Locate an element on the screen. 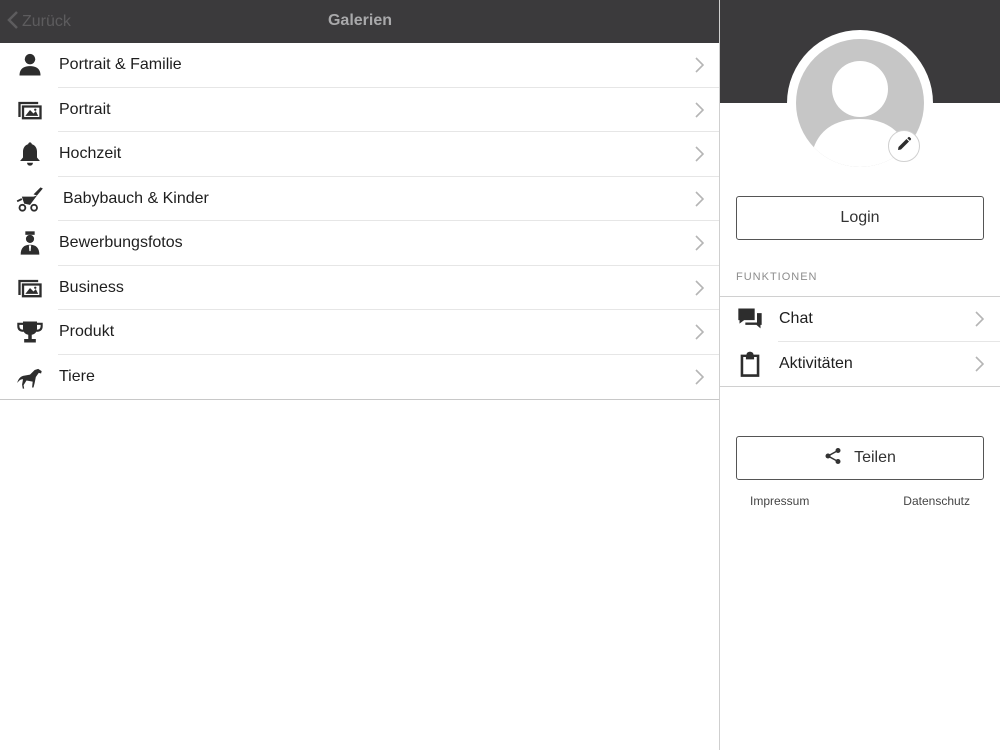  businessman-icon is located at coordinates (30, 243).